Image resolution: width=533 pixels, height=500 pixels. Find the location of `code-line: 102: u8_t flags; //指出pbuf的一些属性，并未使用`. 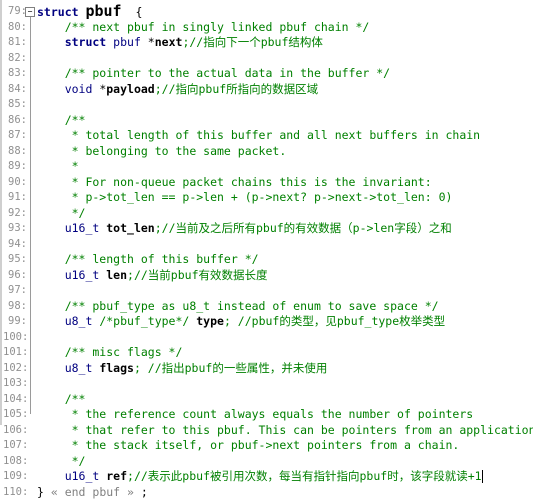

code-line: 102: u8_t flags; //指出pbuf的一些属性，并未使用 is located at coordinates (266, 369).